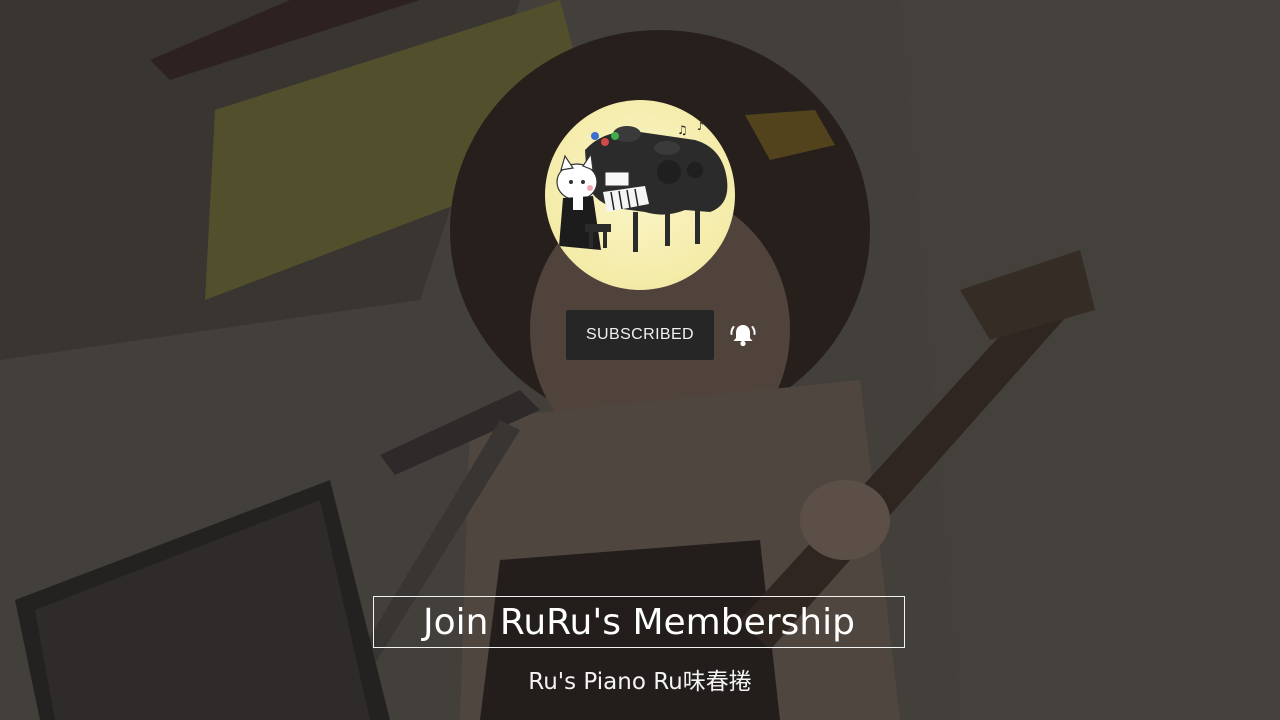  I want to click on subscribed-button: SUBSCRIBED, so click(640, 335).